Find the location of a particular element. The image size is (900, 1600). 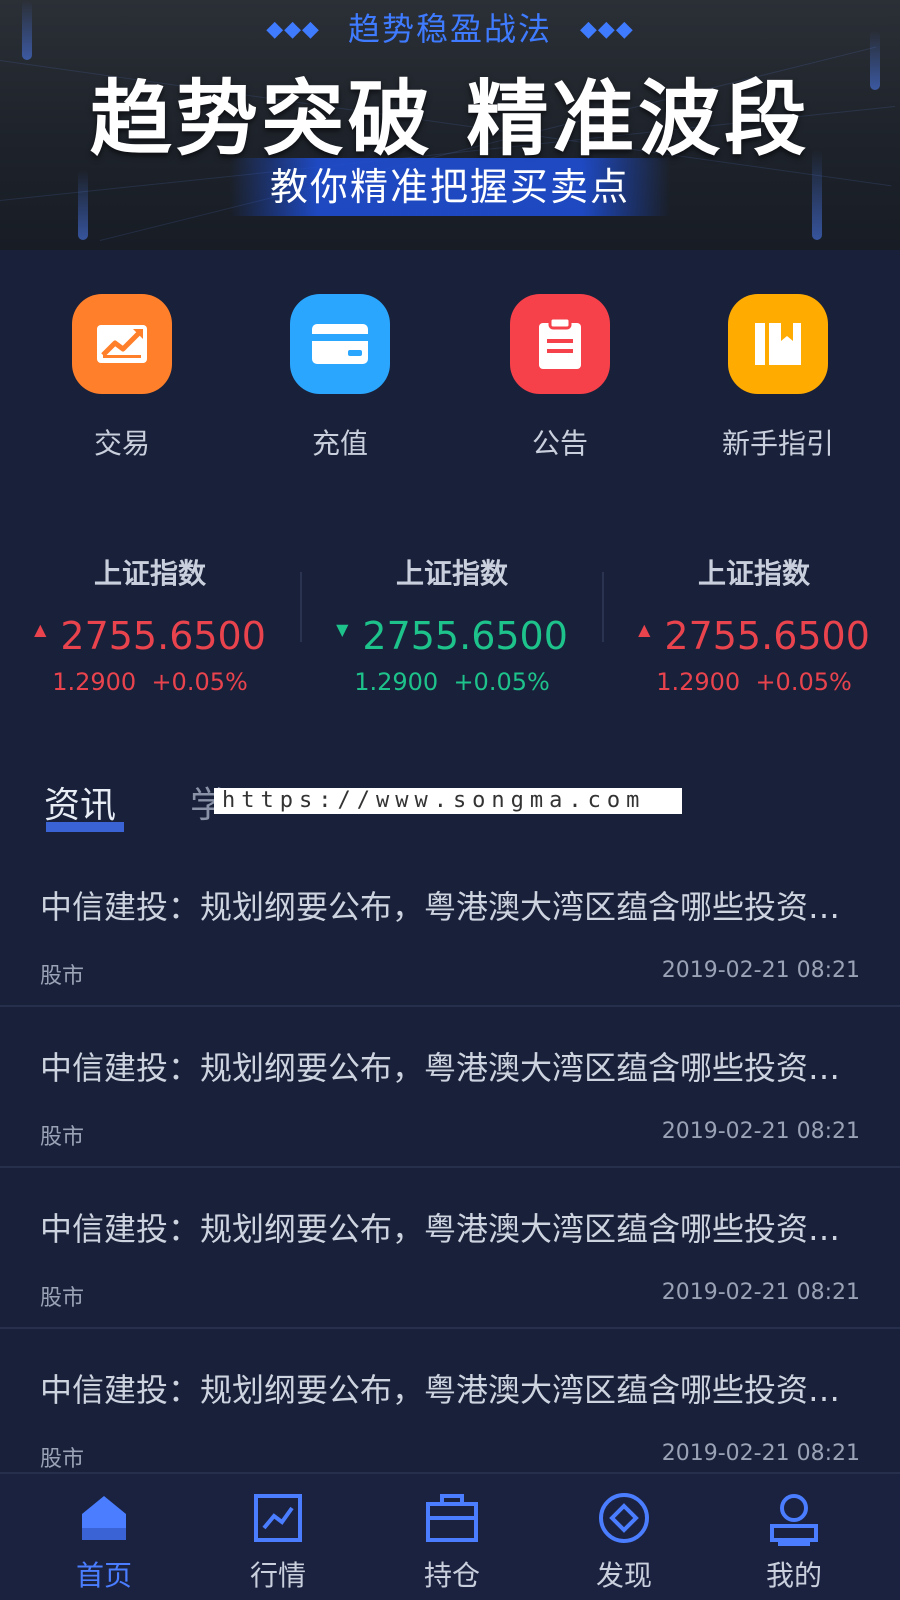

nav-label: 首页 is located at coordinates (103, 1575).